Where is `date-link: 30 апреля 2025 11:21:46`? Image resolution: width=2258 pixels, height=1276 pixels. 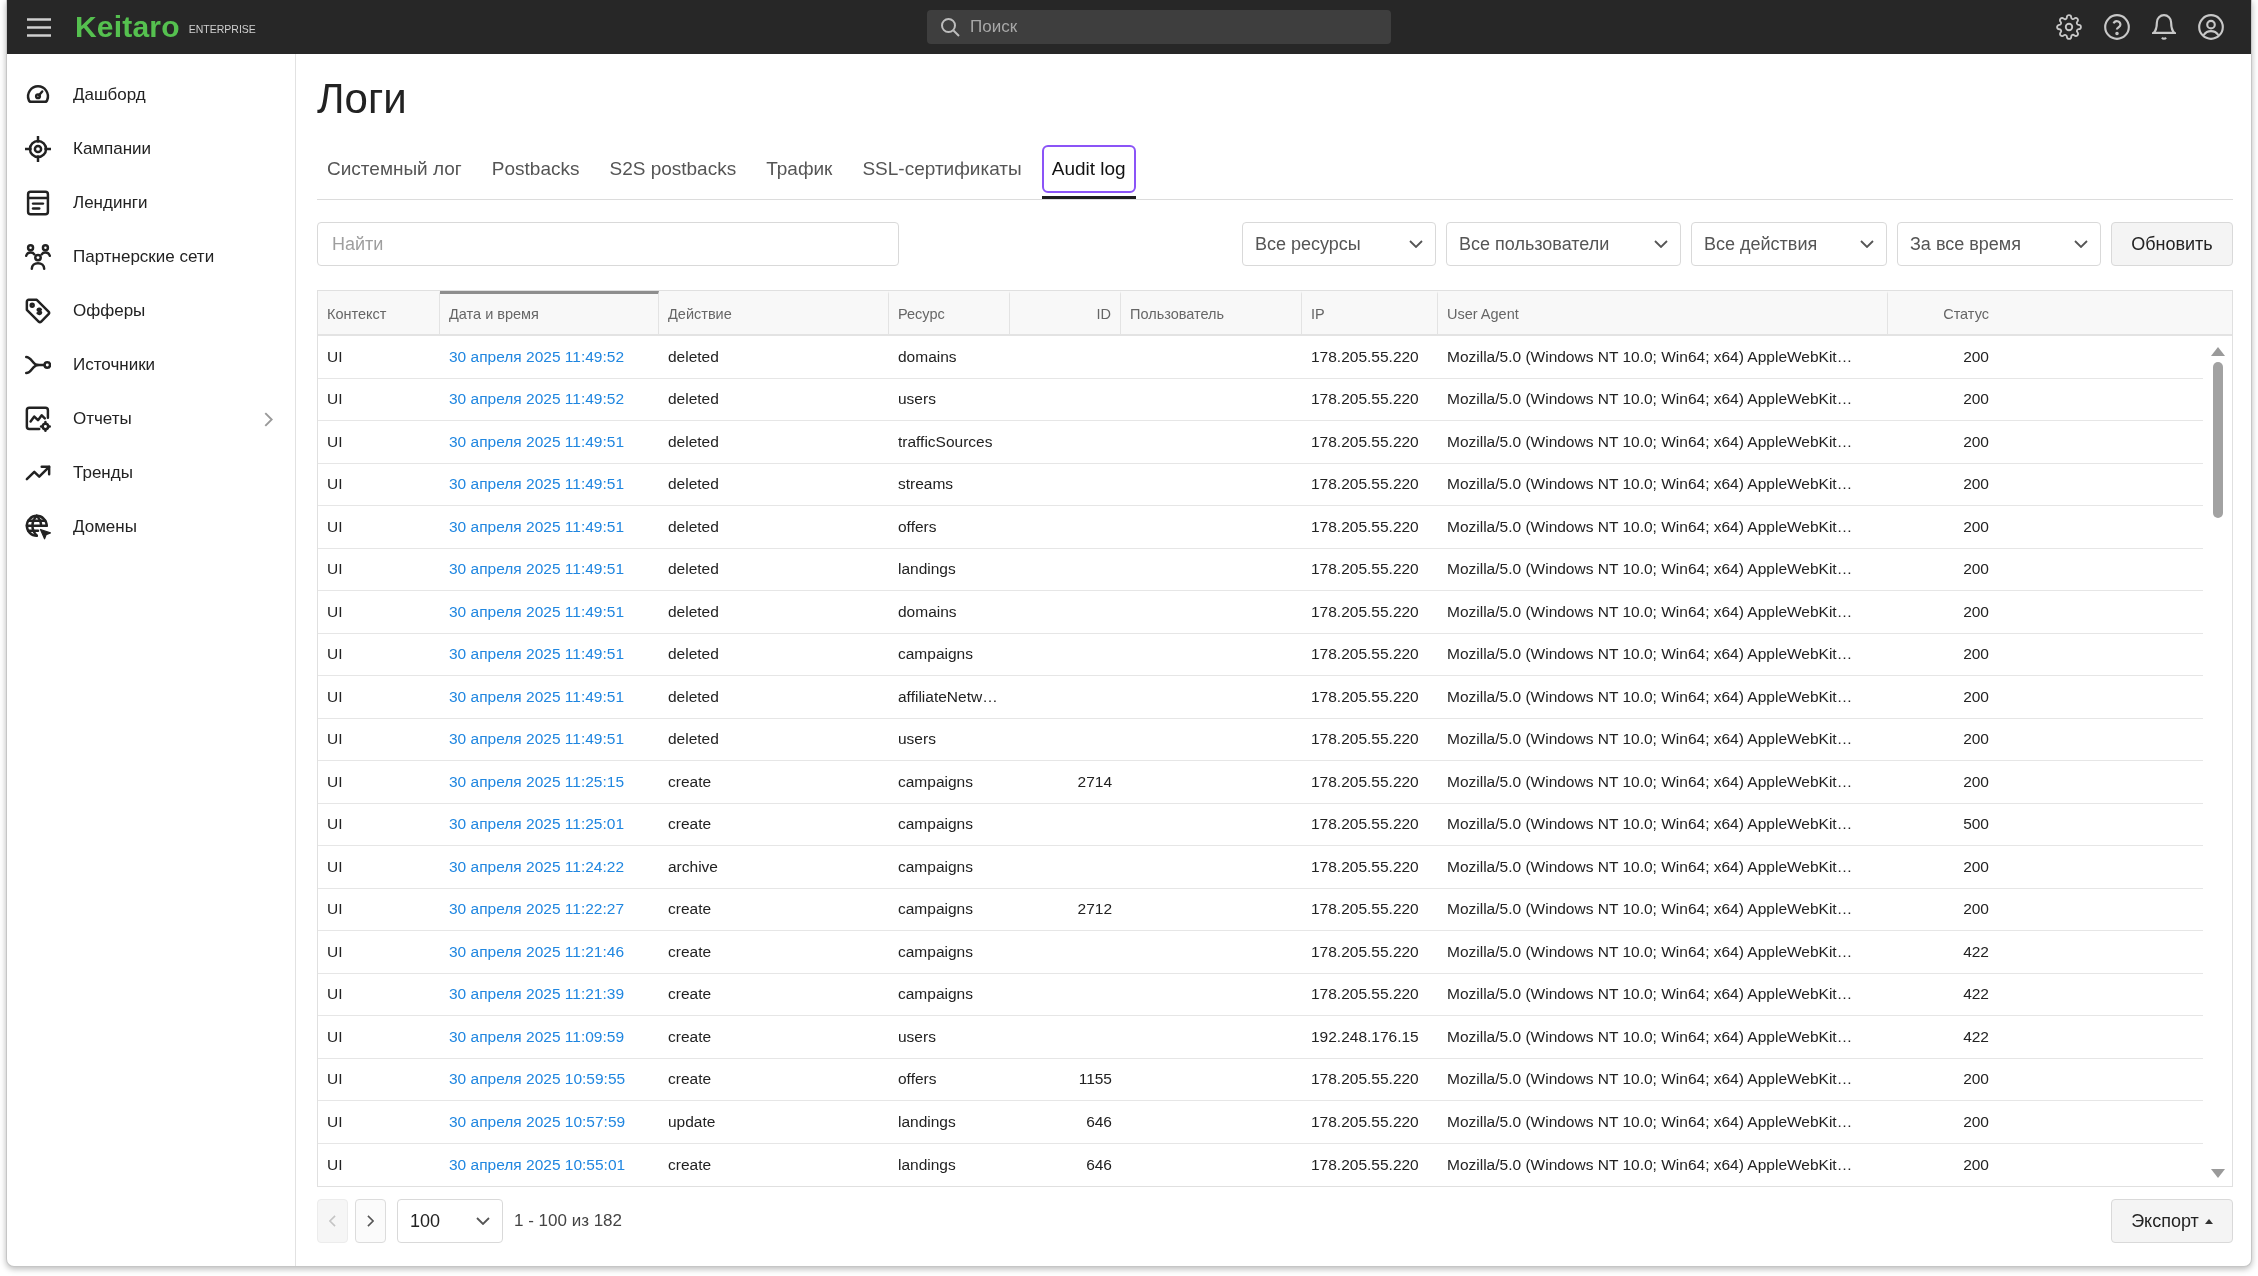
date-link: 30 апреля 2025 11:21:46 is located at coordinates (536, 951).